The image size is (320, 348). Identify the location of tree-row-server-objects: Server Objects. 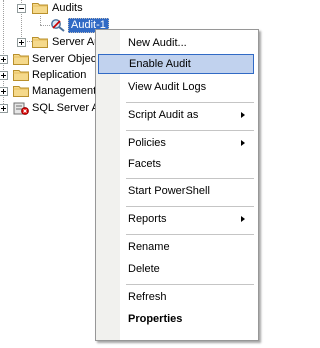
(48, 59).